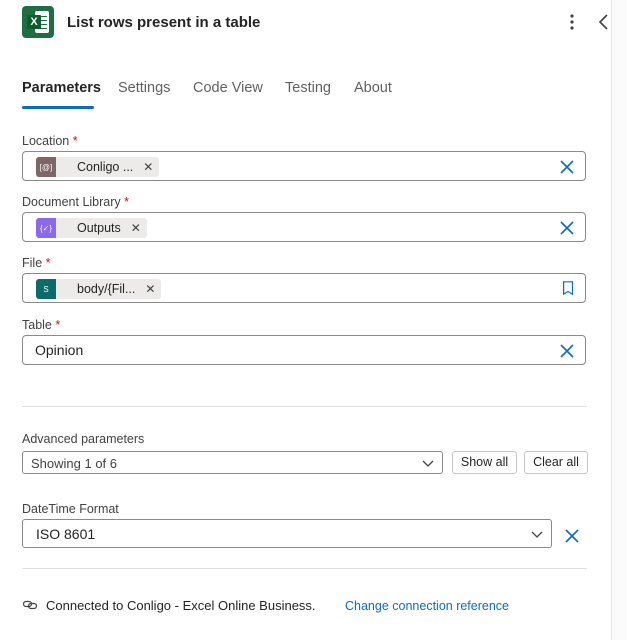 This screenshot has width=627, height=640. What do you see at coordinates (99, 289) in the screenshot?
I see `file-token: S body/{Fil... ✕` at bounding box center [99, 289].